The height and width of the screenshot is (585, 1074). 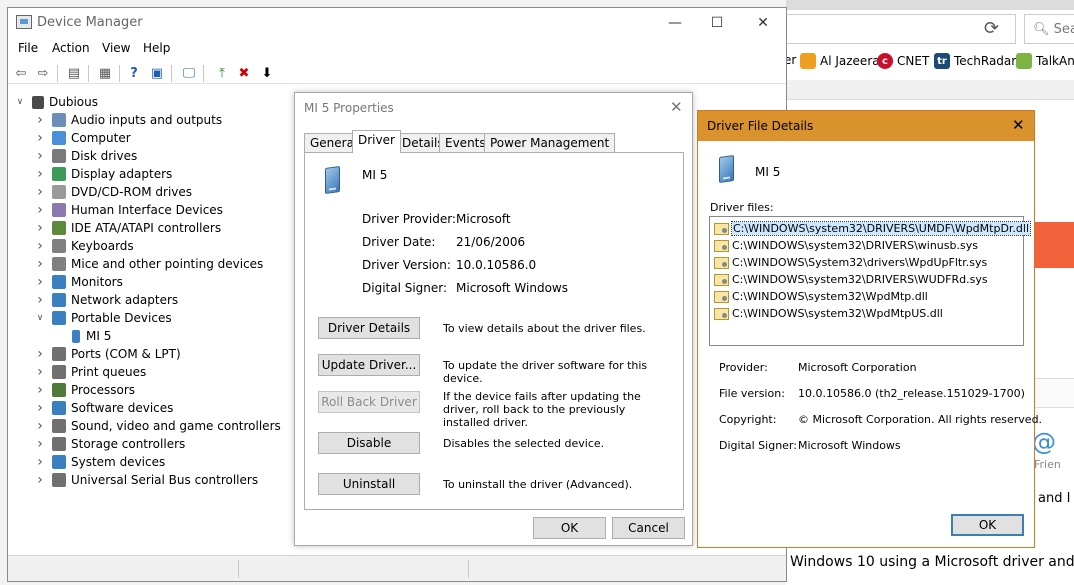 I want to click on tree-item: › Monitors, so click(x=78, y=282).